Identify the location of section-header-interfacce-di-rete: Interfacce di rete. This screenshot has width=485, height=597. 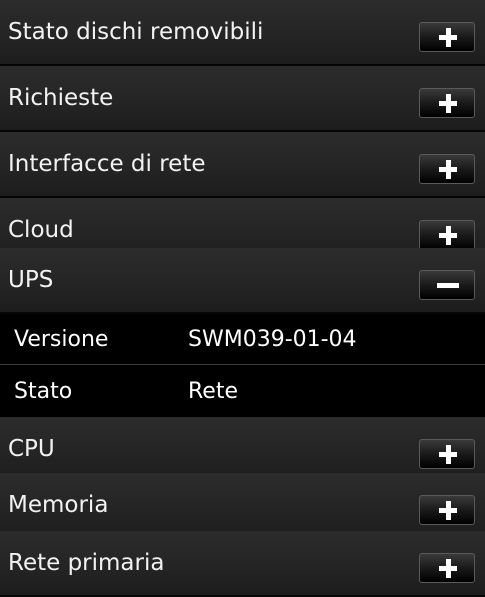
(242, 165).